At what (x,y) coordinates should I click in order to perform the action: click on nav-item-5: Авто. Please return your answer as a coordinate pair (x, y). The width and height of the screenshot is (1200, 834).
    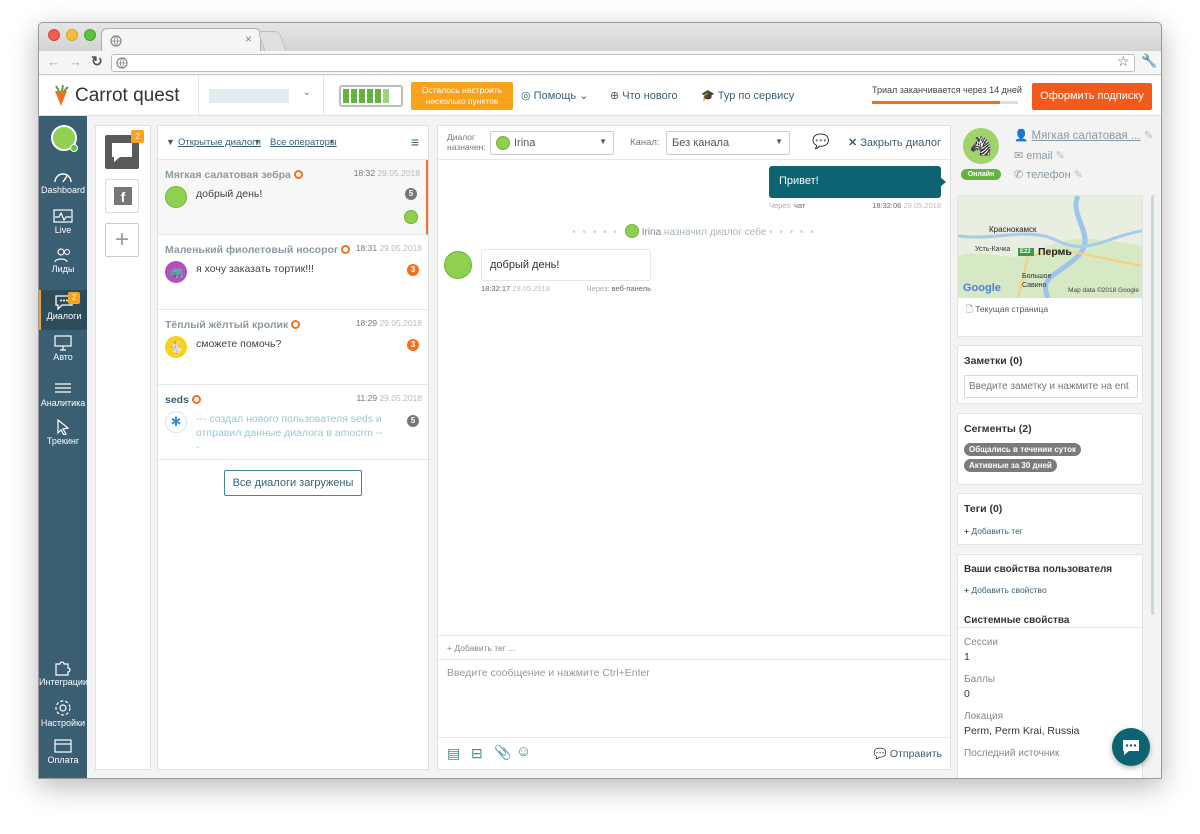
    Looking at the image, I should click on (63, 348).